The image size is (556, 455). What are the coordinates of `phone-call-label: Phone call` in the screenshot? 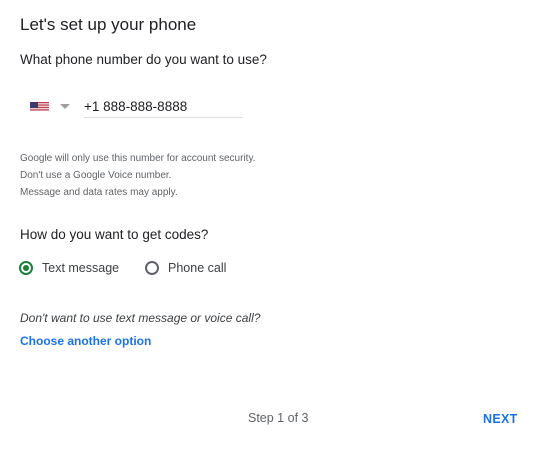 It's located at (197, 268).